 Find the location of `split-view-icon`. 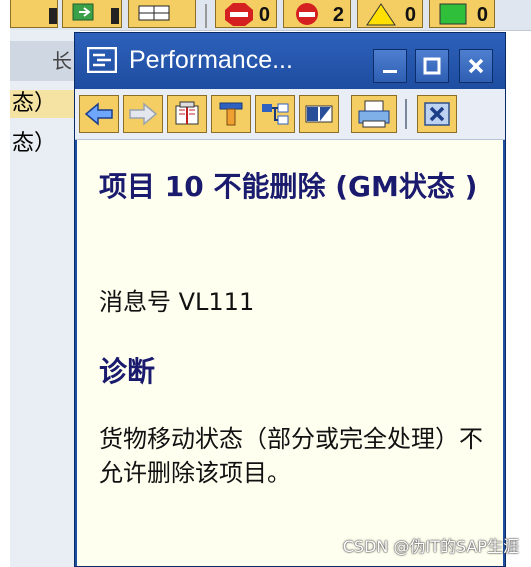

split-view-icon is located at coordinates (319, 114).